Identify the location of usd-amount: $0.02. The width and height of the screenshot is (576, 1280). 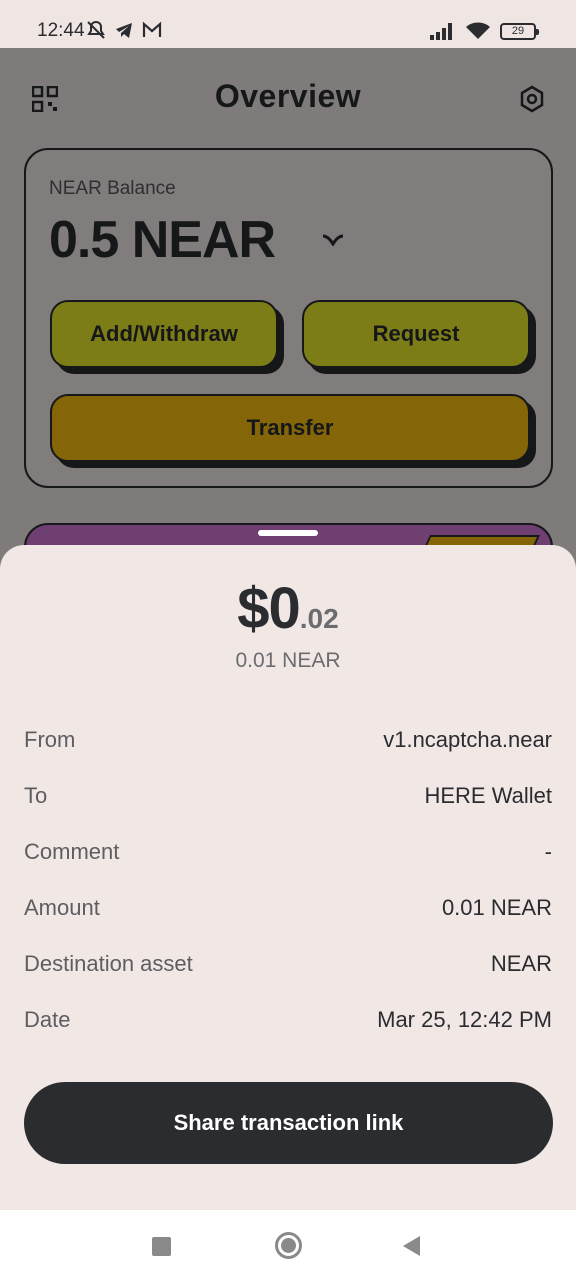
(288, 608).